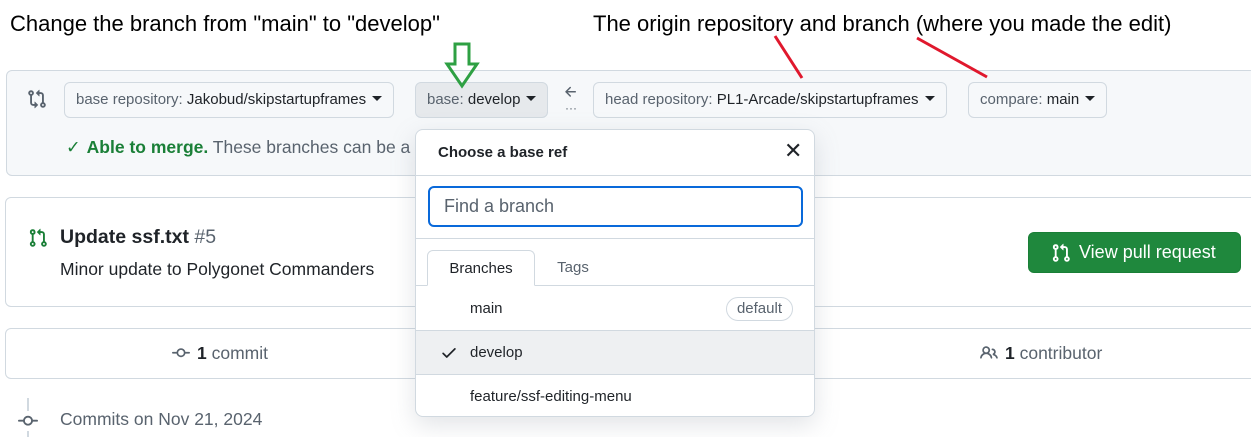  I want to click on head-repository-label: head repository:, so click(661, 99).